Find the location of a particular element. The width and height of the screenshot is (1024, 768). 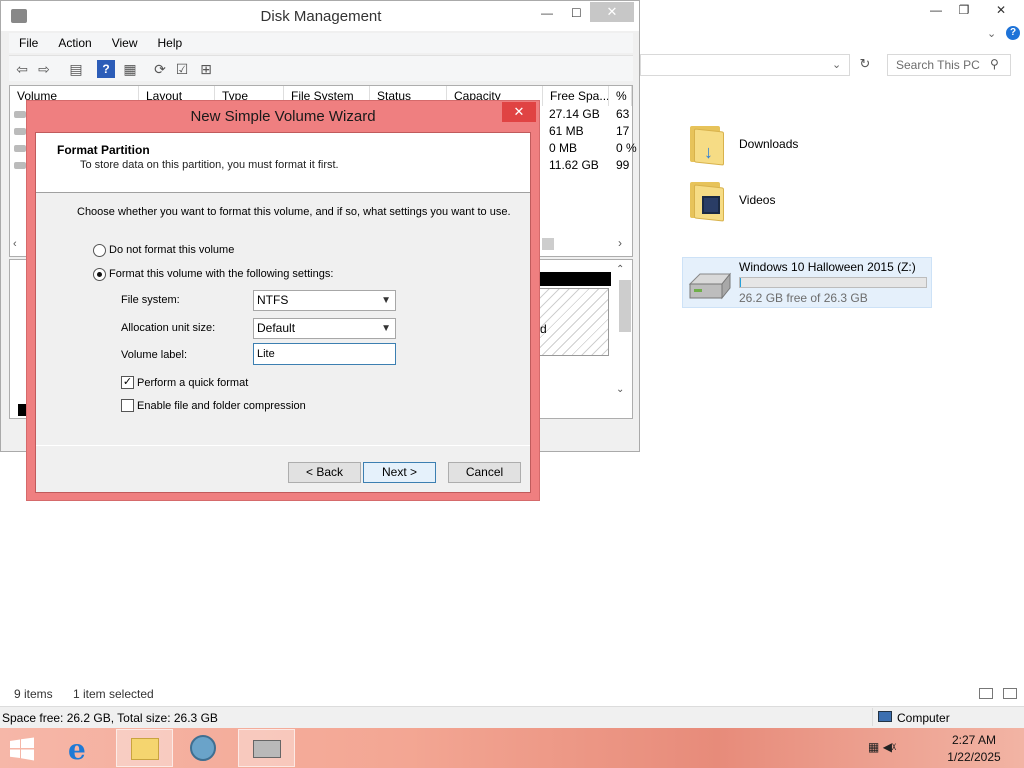

percent-free-cell: 99 is located at coordinates (623, 165).